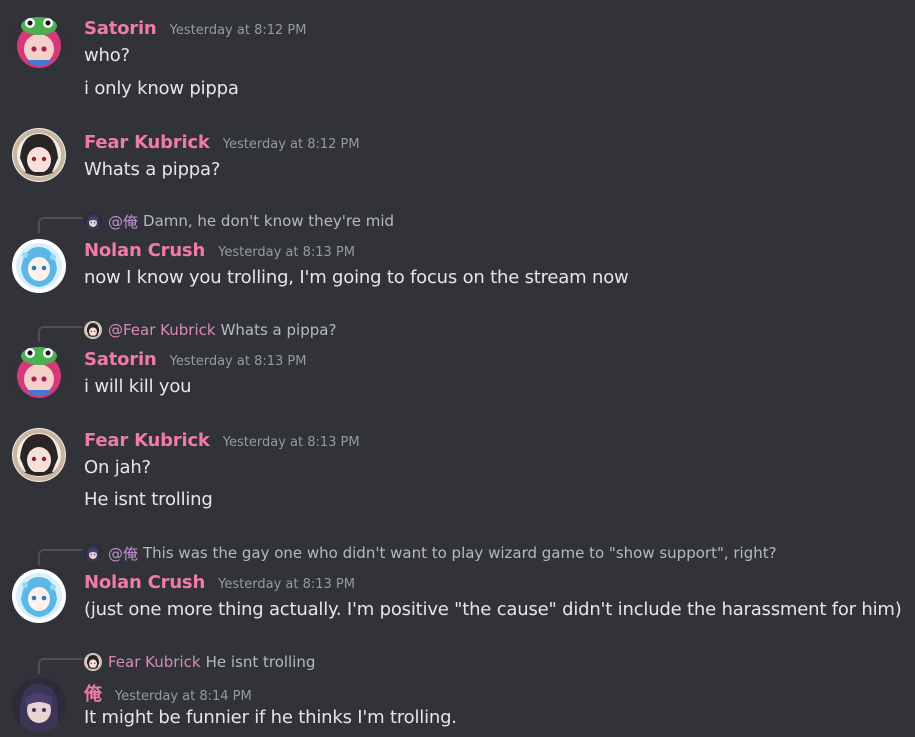  I want to click on reply-reference: @Fear Kubrick Whats a pippa?, so click(210, 330).